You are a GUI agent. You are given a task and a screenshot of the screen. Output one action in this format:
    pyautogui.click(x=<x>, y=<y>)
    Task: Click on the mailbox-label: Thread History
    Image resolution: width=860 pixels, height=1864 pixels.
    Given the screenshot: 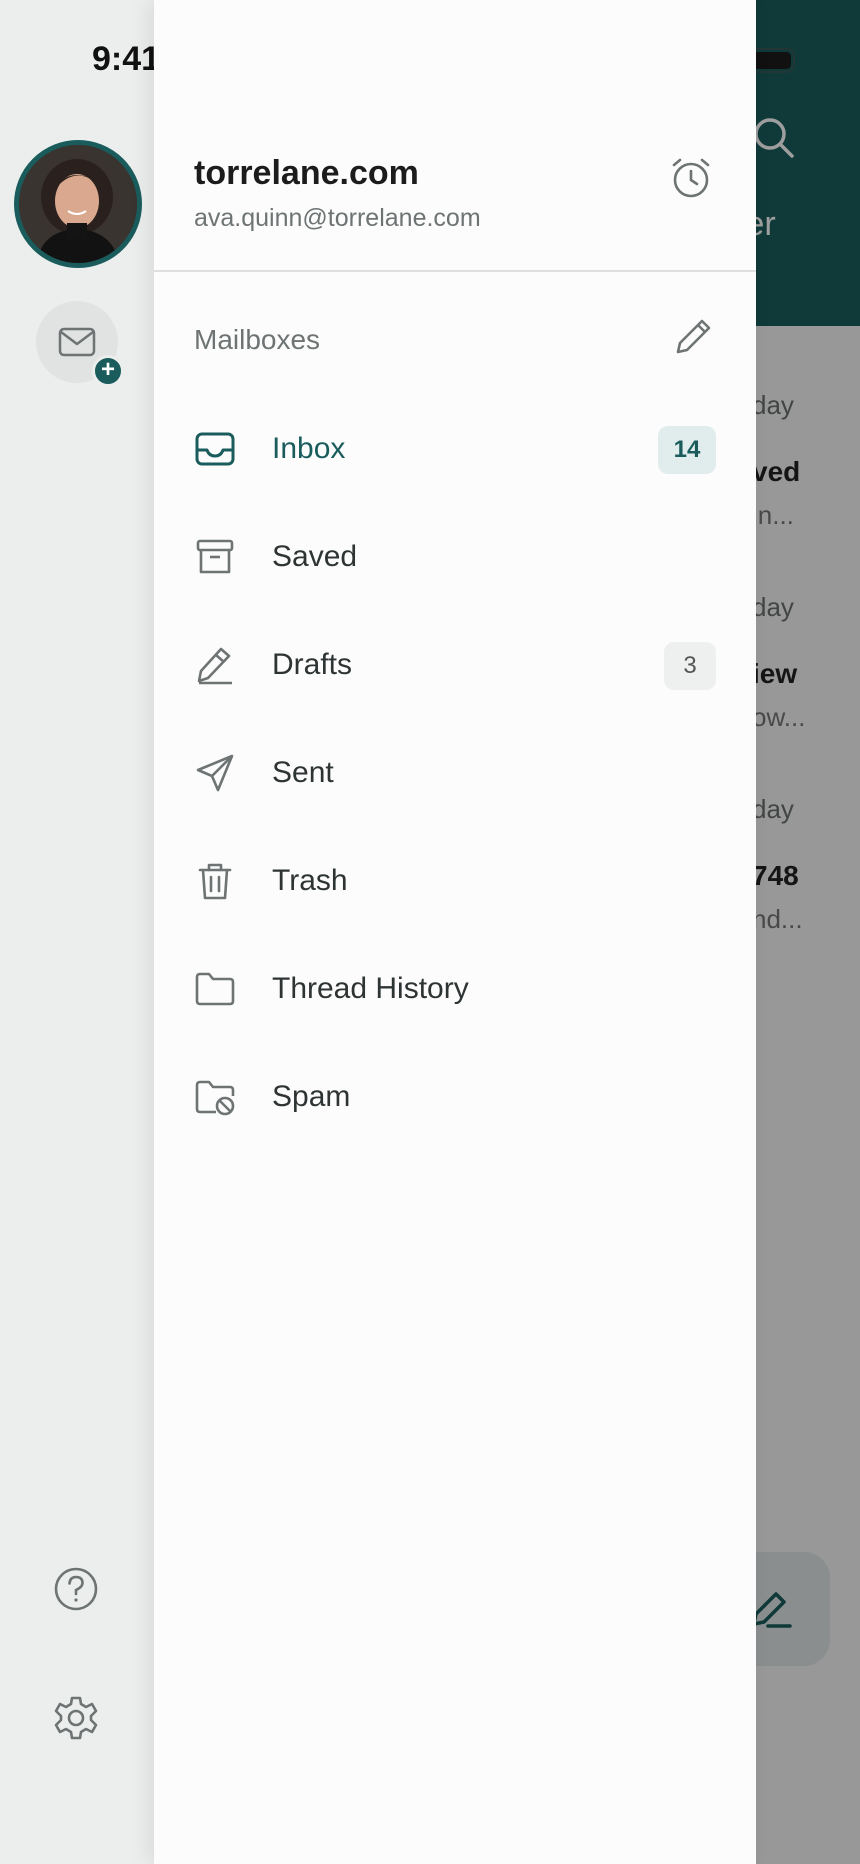 What is the action you would take?
    pyautogui.click(x=370, y=988)
    